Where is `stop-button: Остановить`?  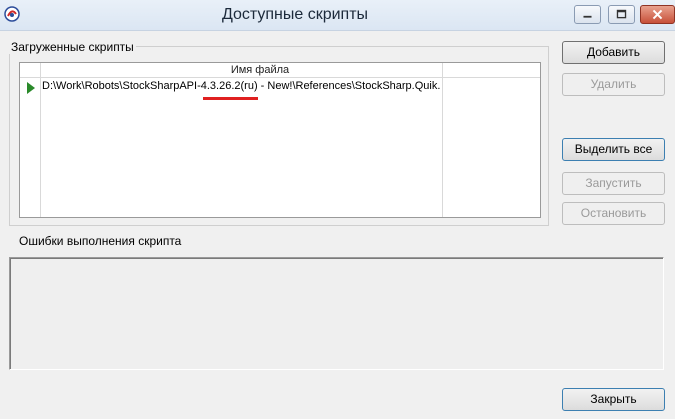
stop-button: Остановить is located at coordinates (613, 213).